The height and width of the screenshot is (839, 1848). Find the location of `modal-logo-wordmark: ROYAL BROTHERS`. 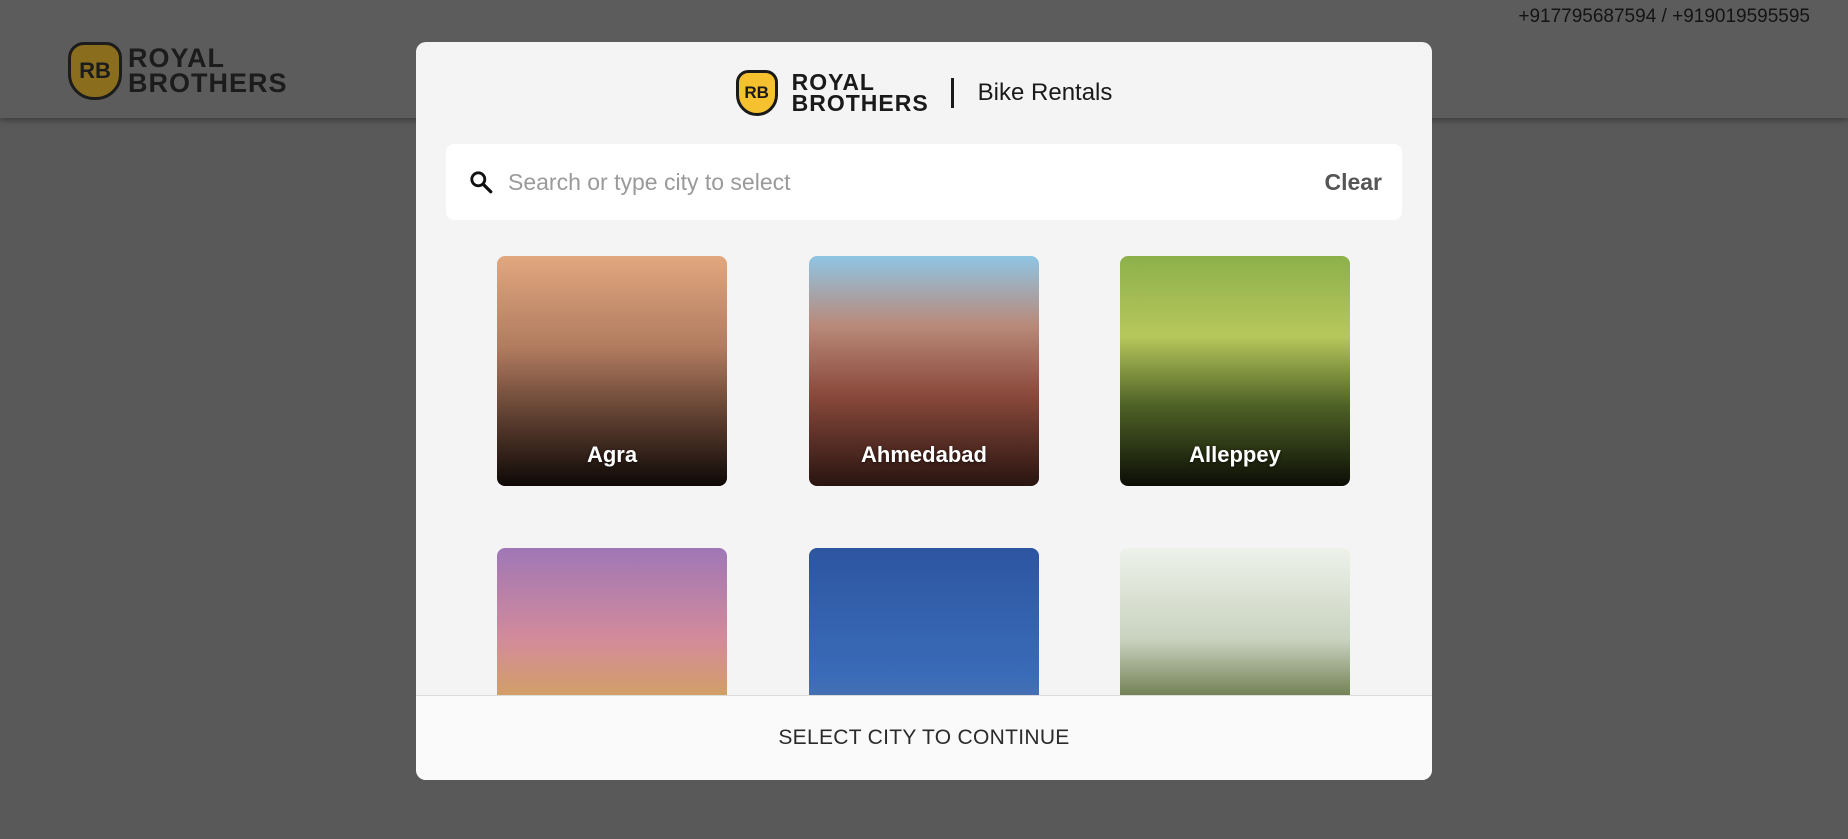

modal-logo-wordmark: ROYAL BROTHERS is located at coordinates (860, 93).